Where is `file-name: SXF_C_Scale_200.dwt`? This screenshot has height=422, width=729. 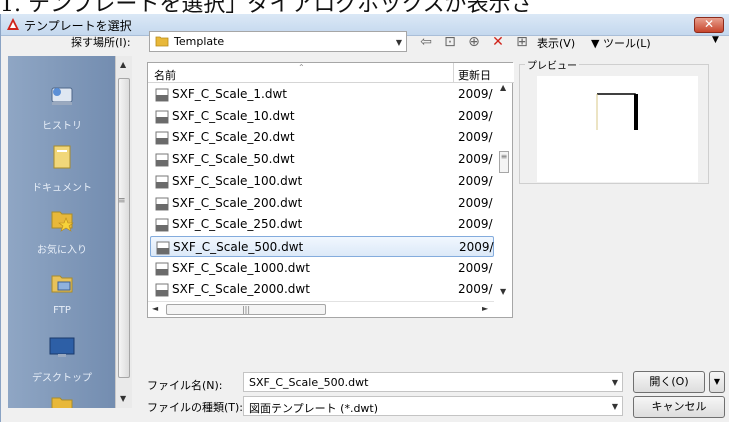 file-name: SXF_C_Scale_200.dwt is located at coordinates (237, 202).